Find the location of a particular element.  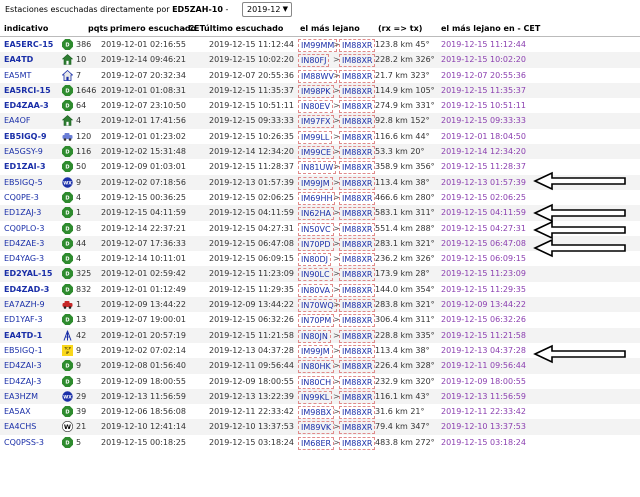

callsign-link: EA5MT is located at coordinates (17, 75).